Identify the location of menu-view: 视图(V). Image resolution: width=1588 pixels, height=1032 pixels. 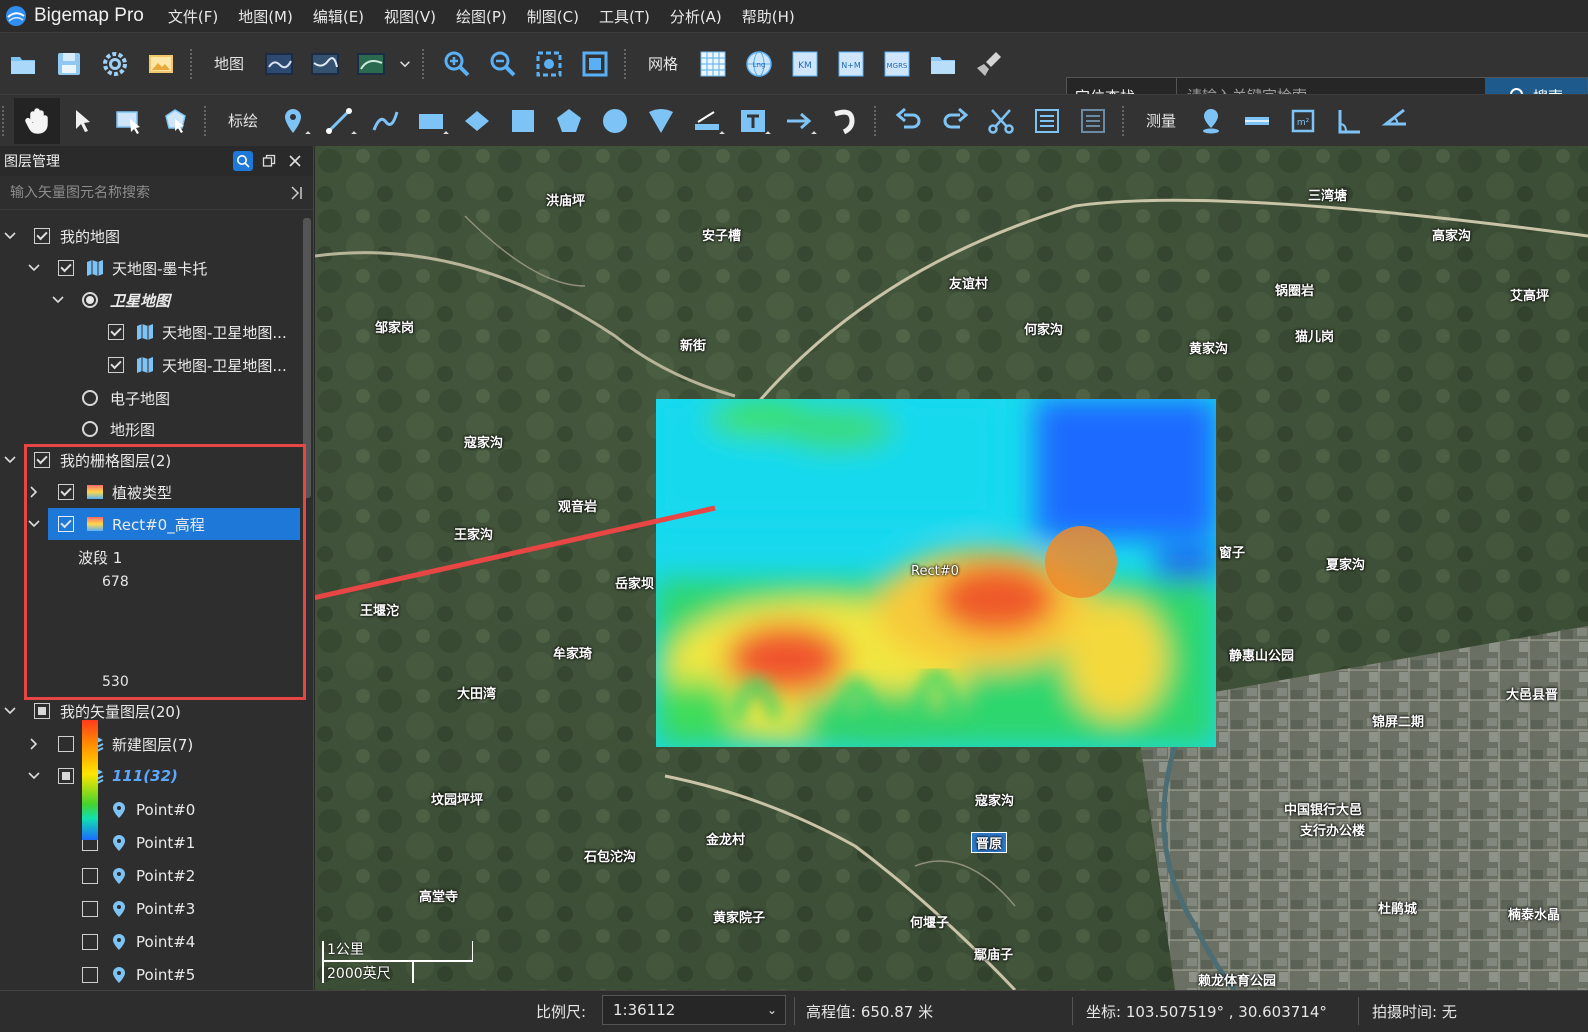
(410, 16).